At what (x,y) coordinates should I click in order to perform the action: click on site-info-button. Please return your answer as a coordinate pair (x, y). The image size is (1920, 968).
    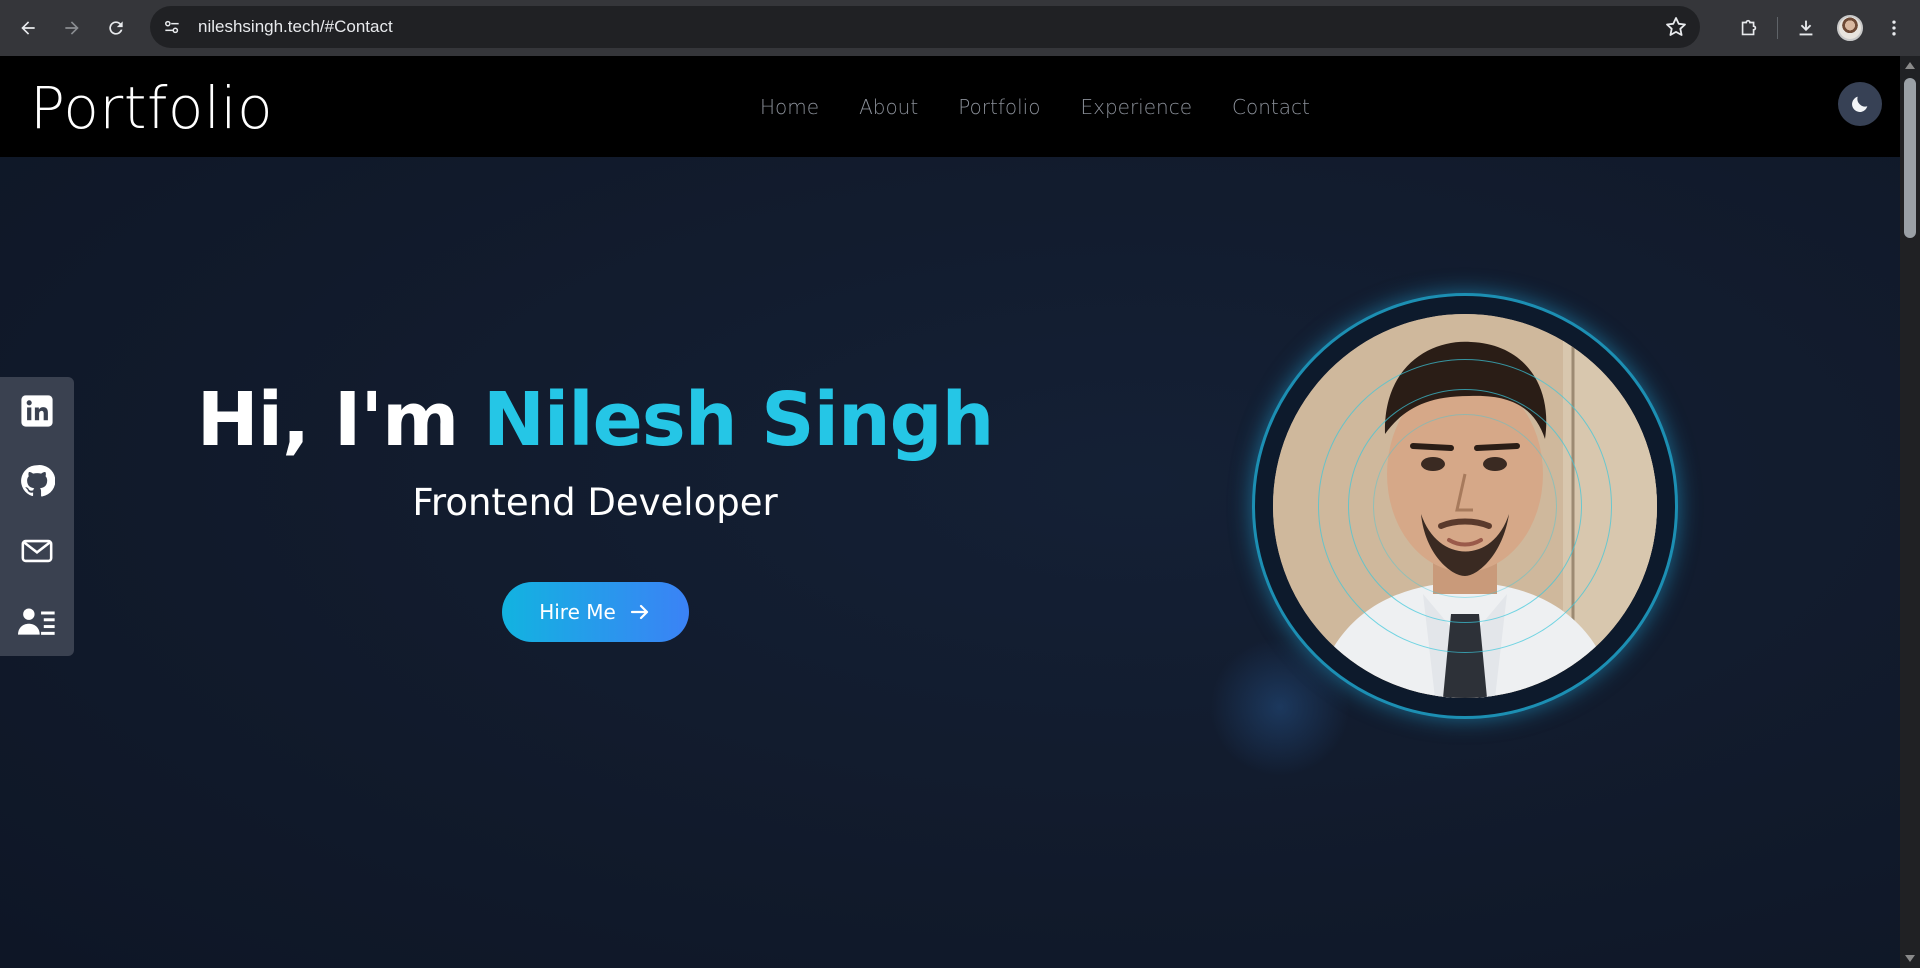
    Looking at the image, I should click on (172, 27).